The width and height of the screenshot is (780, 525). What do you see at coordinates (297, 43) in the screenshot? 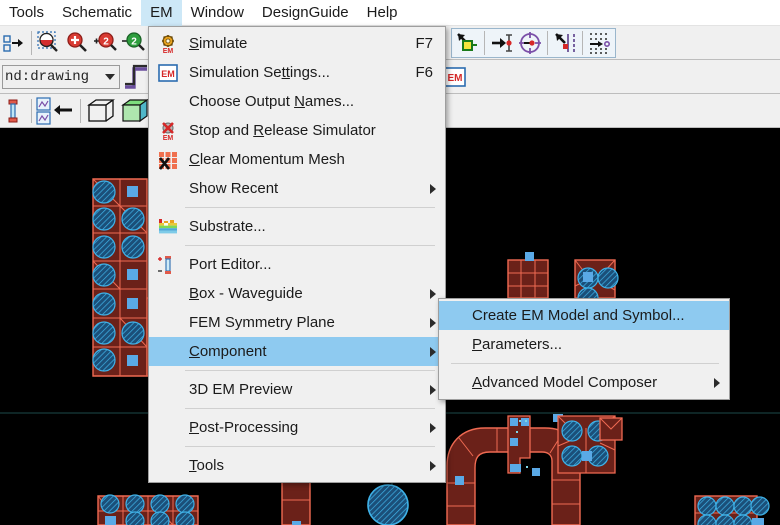
I see `menu-item-simulate: EM Simulate F7` at bounding box center [297, 43].